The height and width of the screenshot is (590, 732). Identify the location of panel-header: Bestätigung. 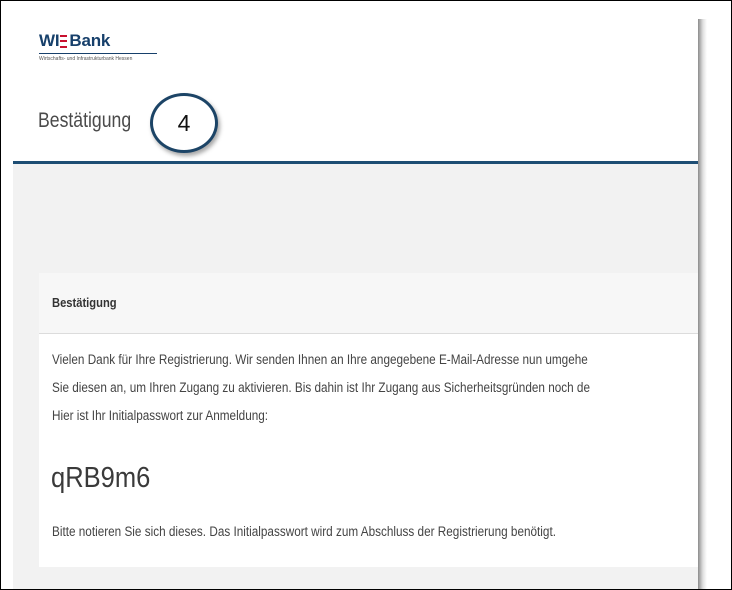
(368, 303).